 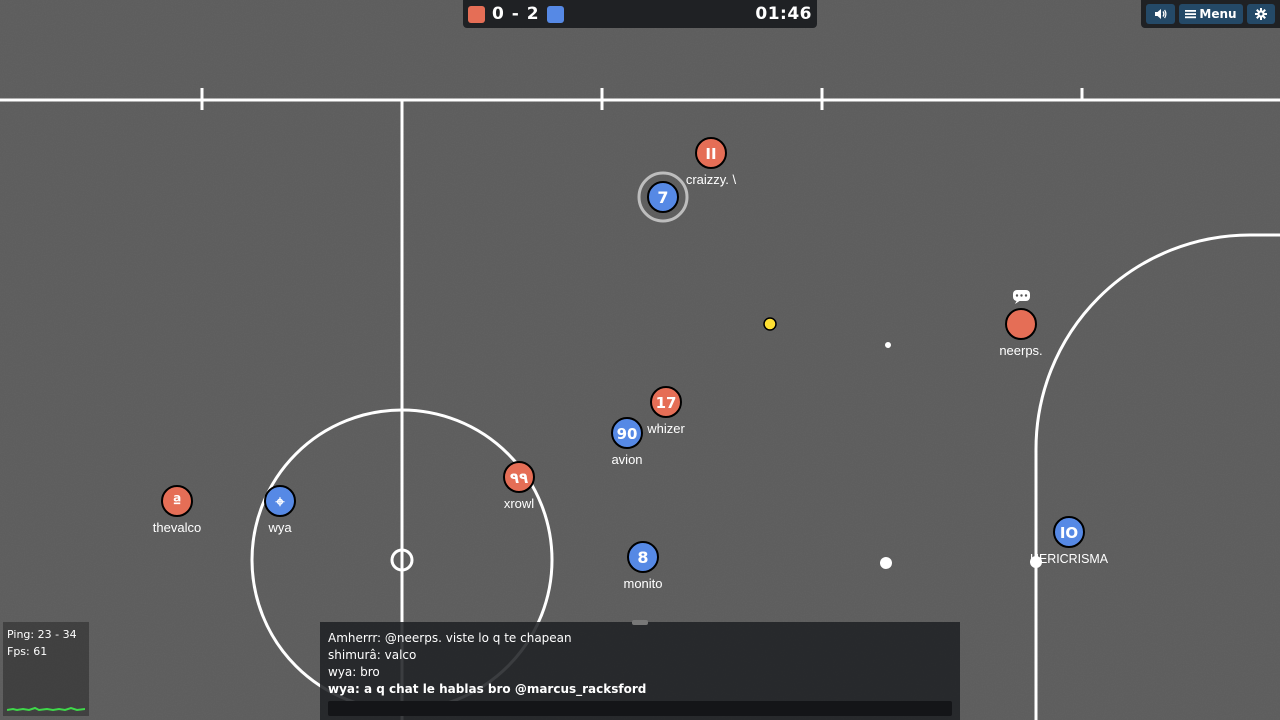 I want to click on chat-message: Amherrr: @neerps. viste lo q te chapean, so click(x=450, y=638).